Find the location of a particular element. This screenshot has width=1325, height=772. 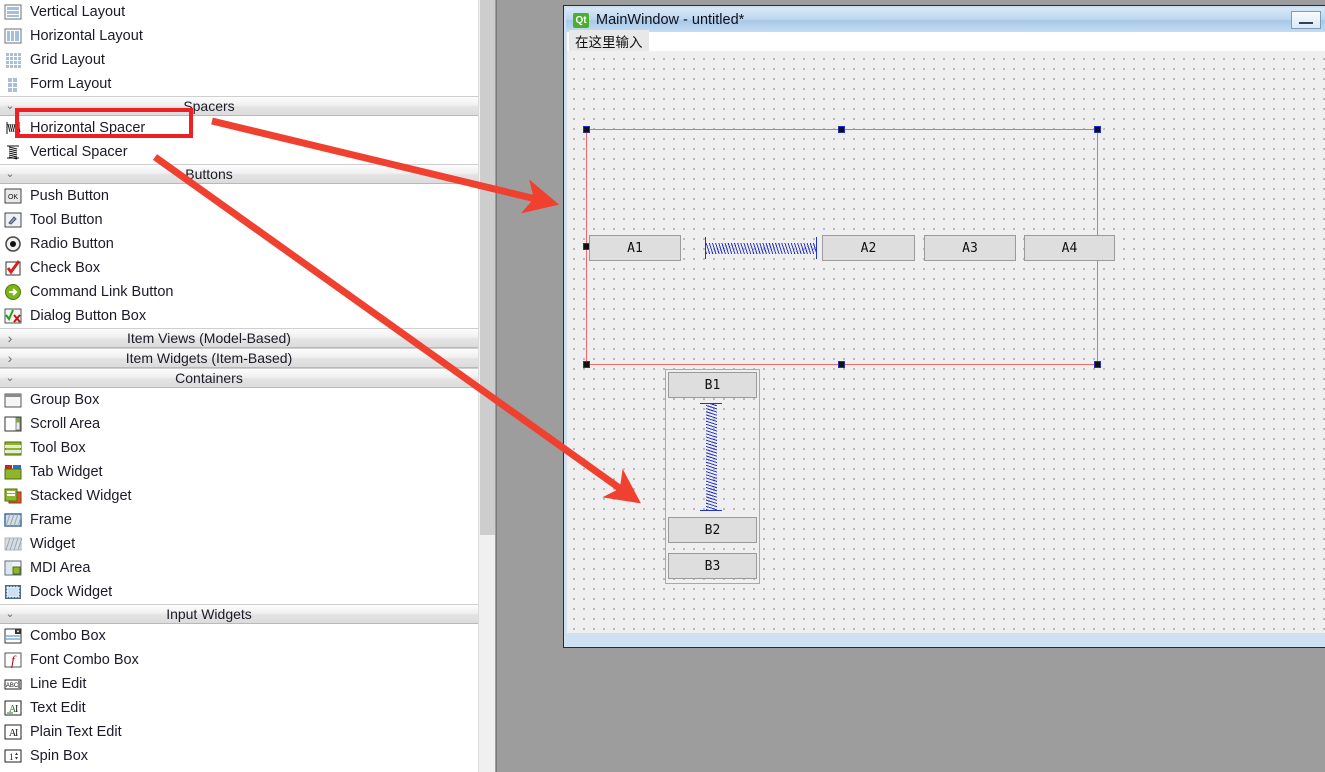

widget-box-group-header-buttons: ⌄ Buttons is located at coordinates (239, 174).